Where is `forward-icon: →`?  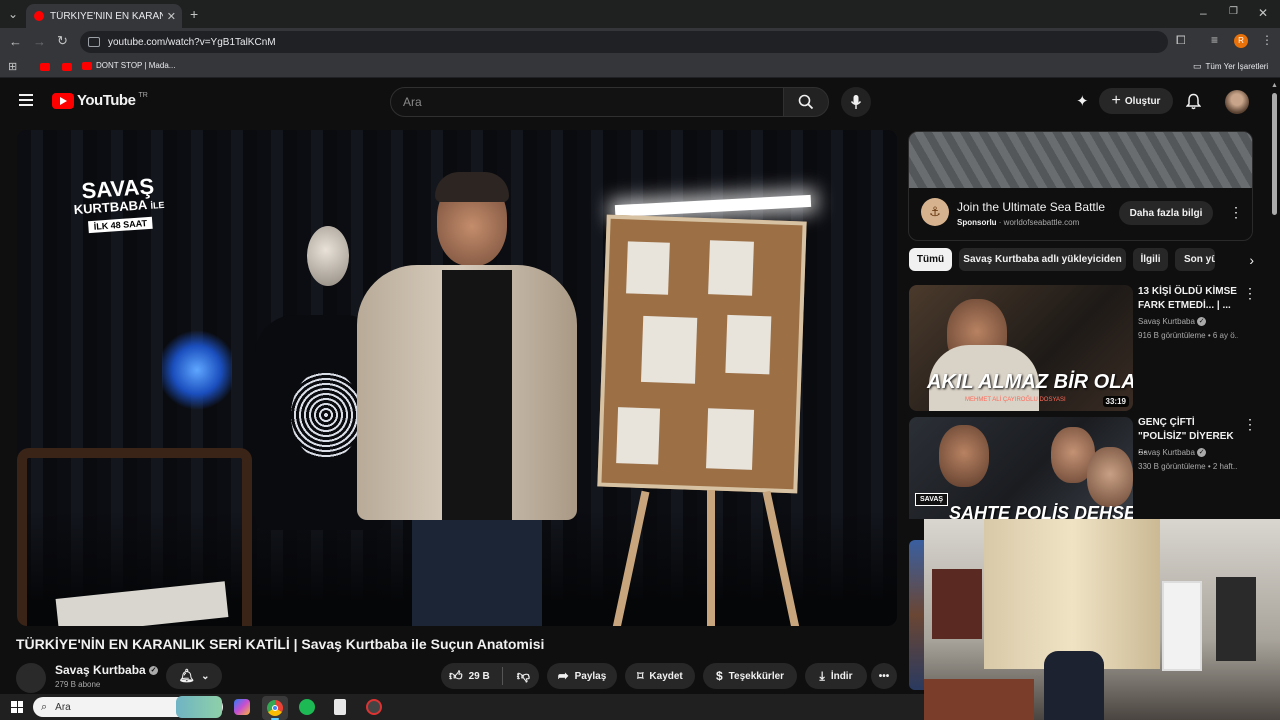 forward-icon: → is located at coordinates (39, 41).